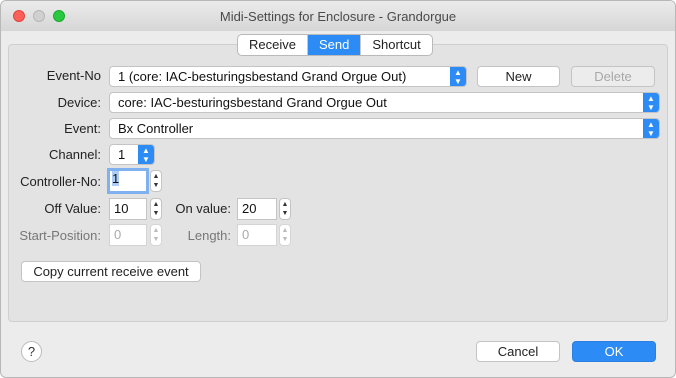  Describe the element at coordinates (203, 208) in the screenshot. I see `on-value-label: On value:` at that location.